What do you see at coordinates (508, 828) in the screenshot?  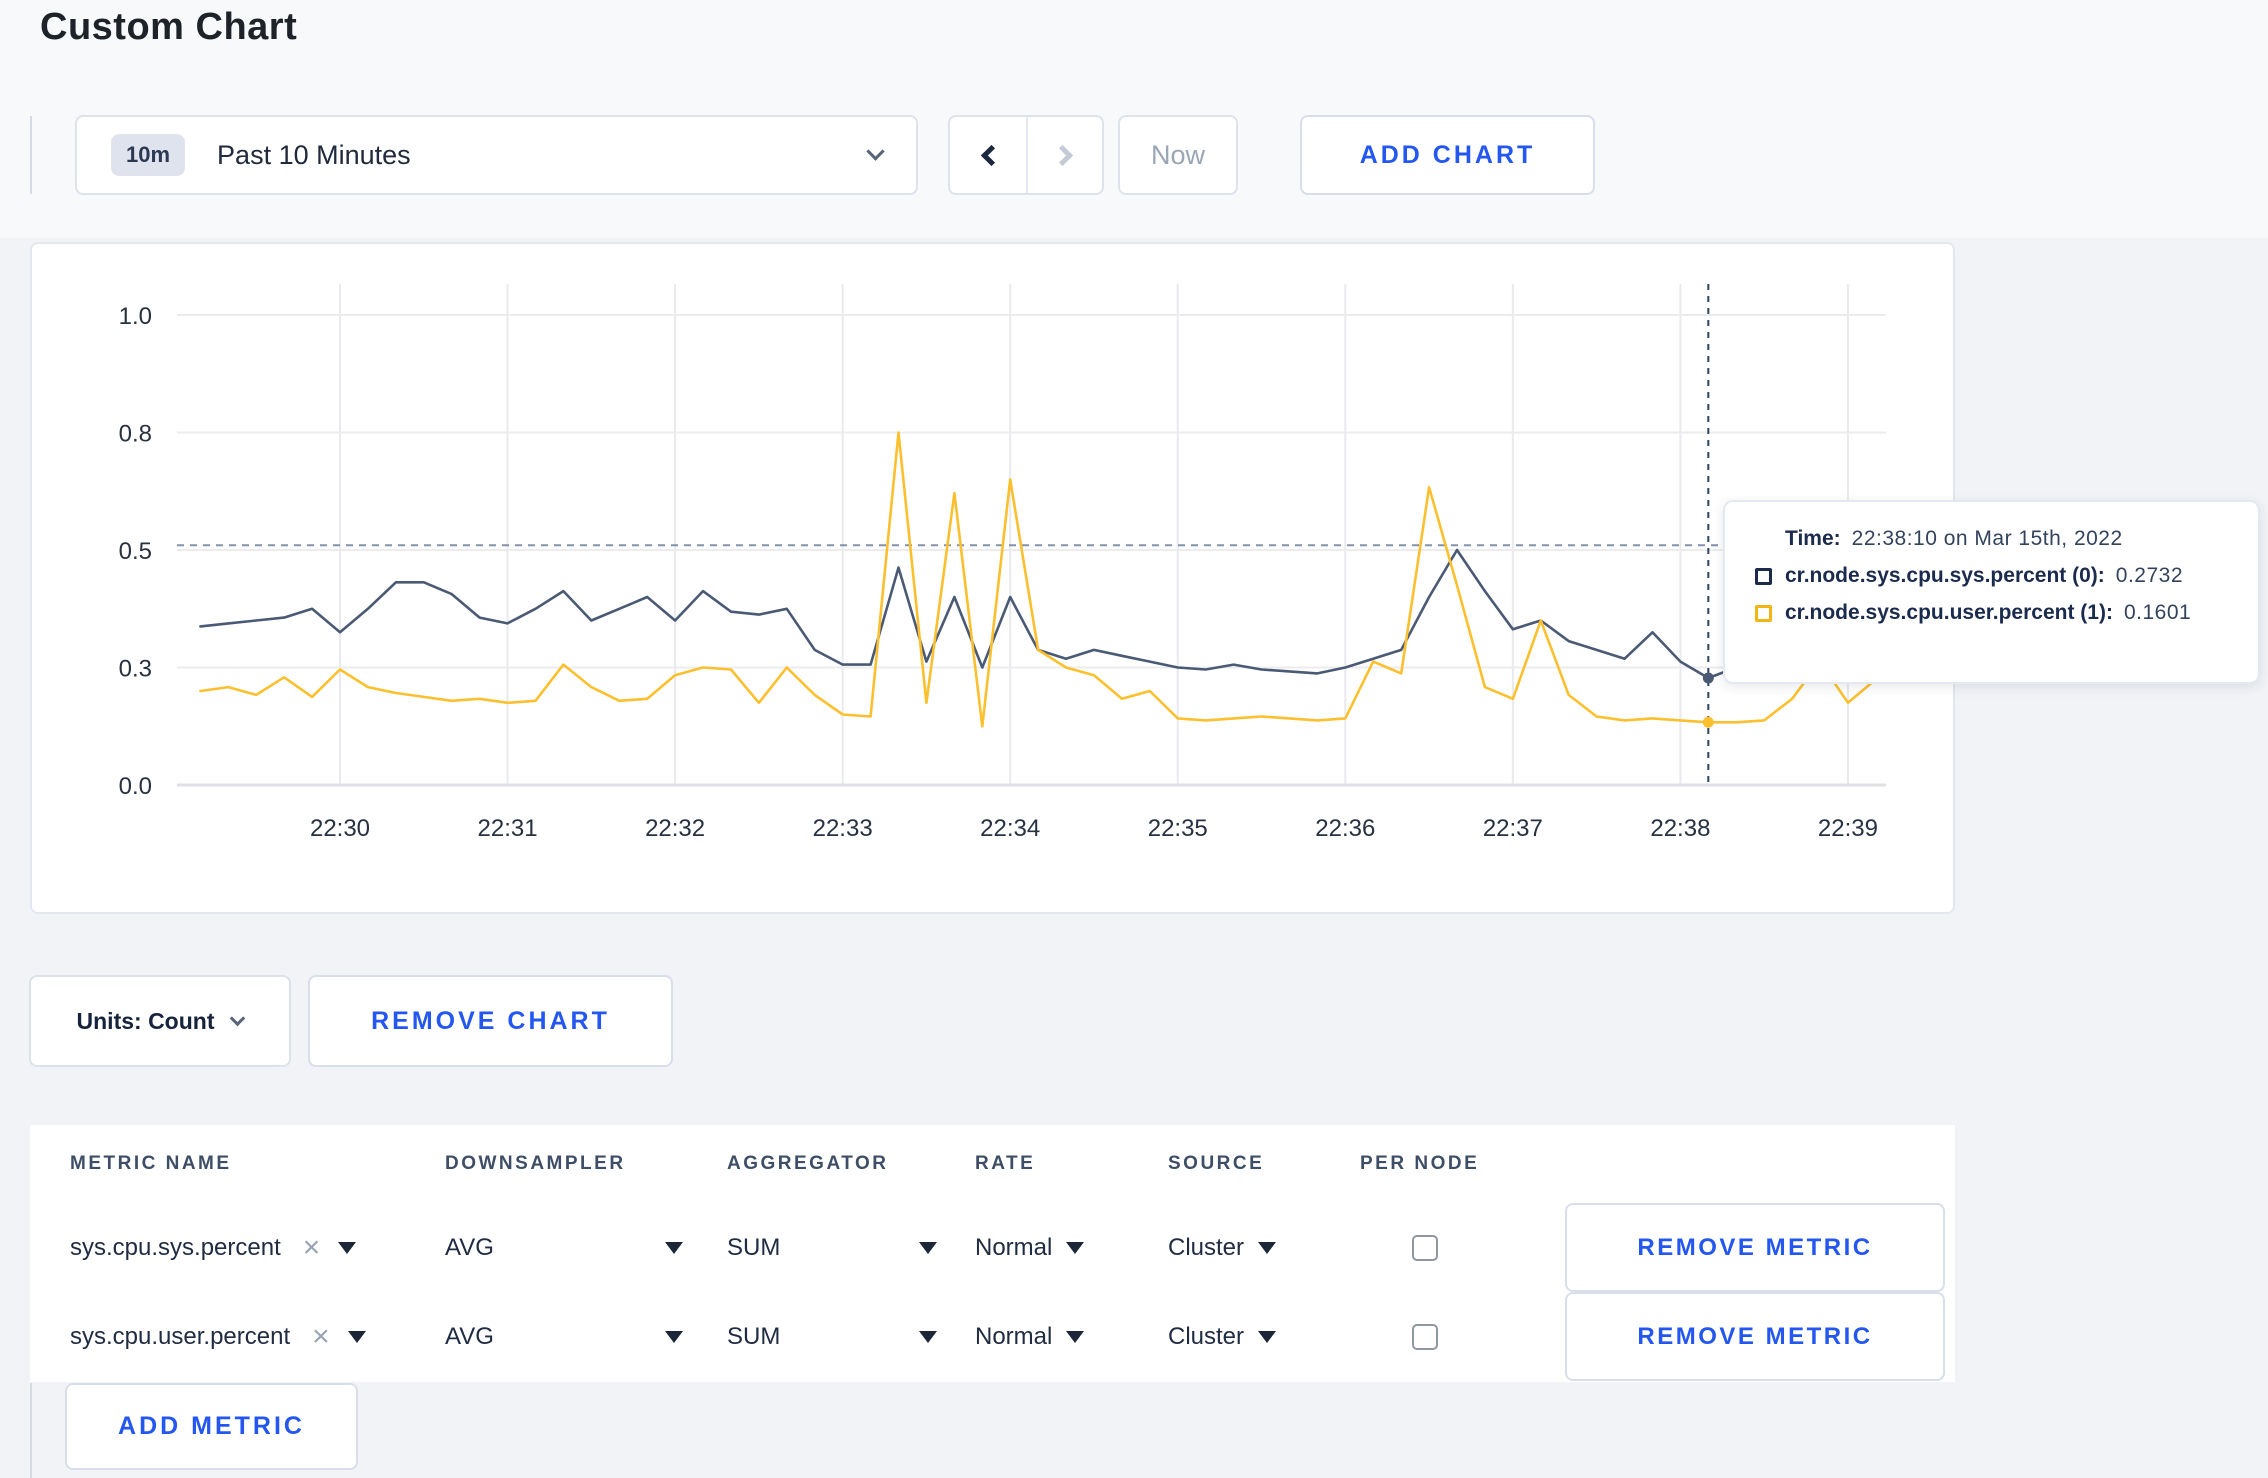 I see `x-tick-label: 22:31` at bounding box center [508, 828].